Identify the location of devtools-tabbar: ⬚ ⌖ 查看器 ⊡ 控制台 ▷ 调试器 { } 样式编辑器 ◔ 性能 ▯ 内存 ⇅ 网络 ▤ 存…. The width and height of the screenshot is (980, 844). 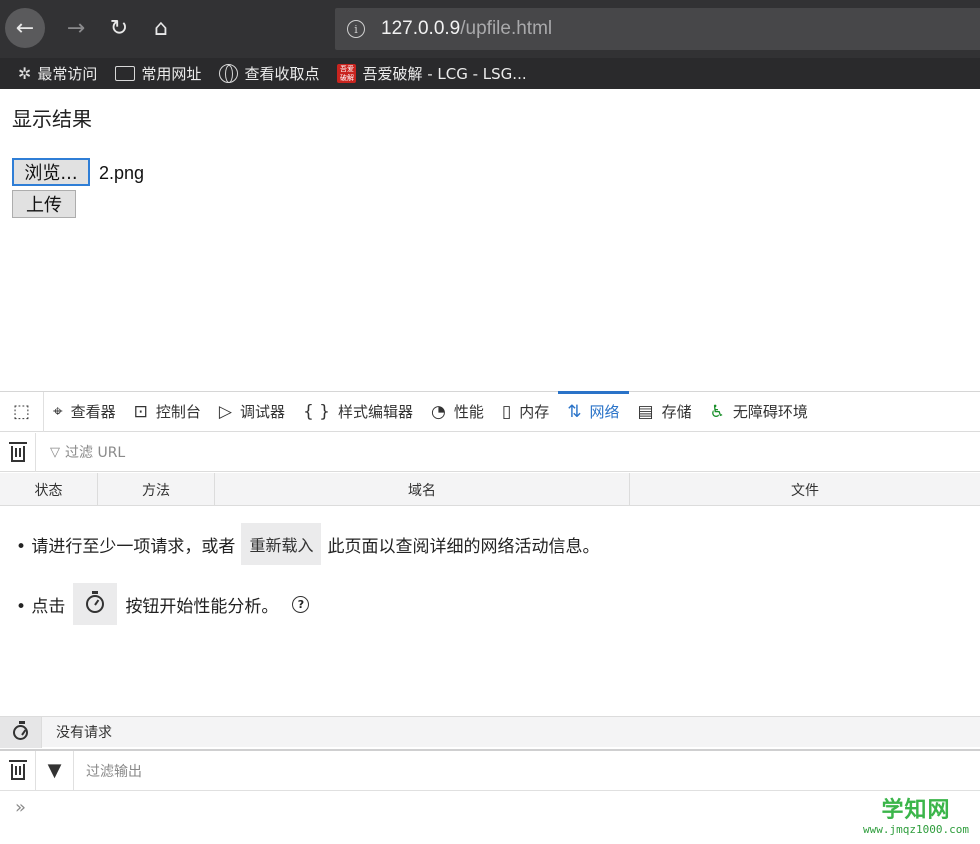
(490, 411).